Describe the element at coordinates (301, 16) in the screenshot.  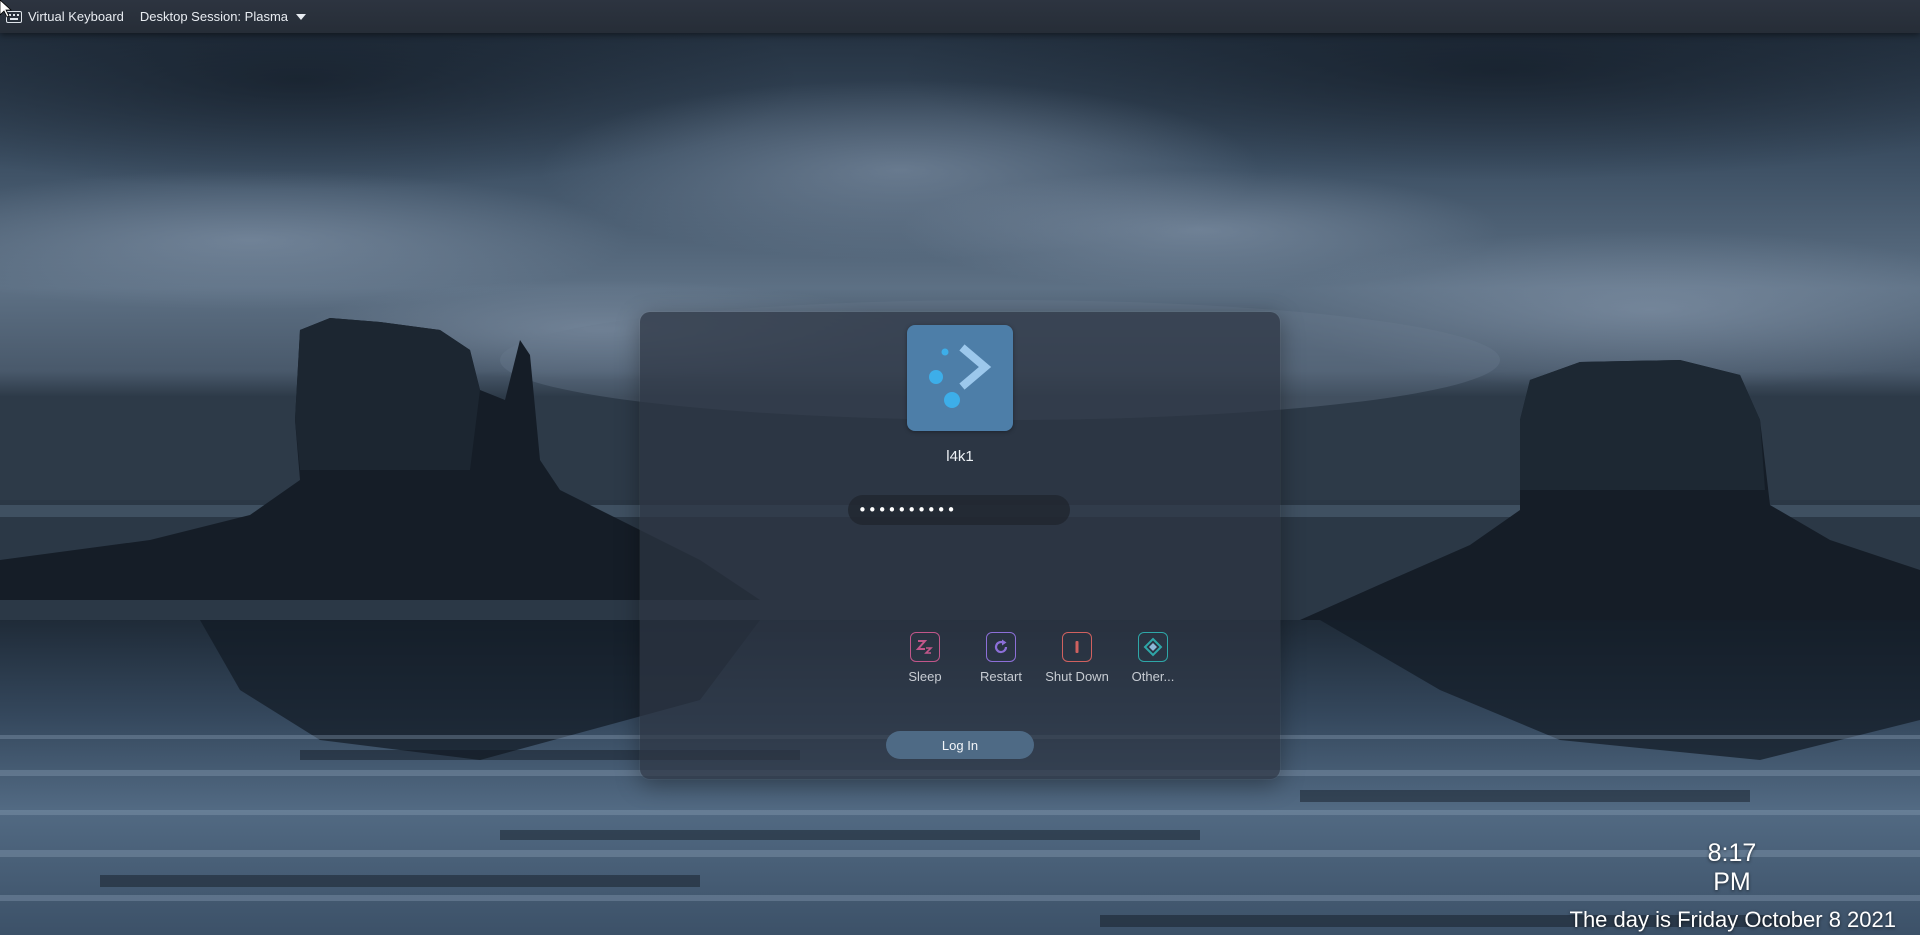
I see `chevron-down-icon` at that location.